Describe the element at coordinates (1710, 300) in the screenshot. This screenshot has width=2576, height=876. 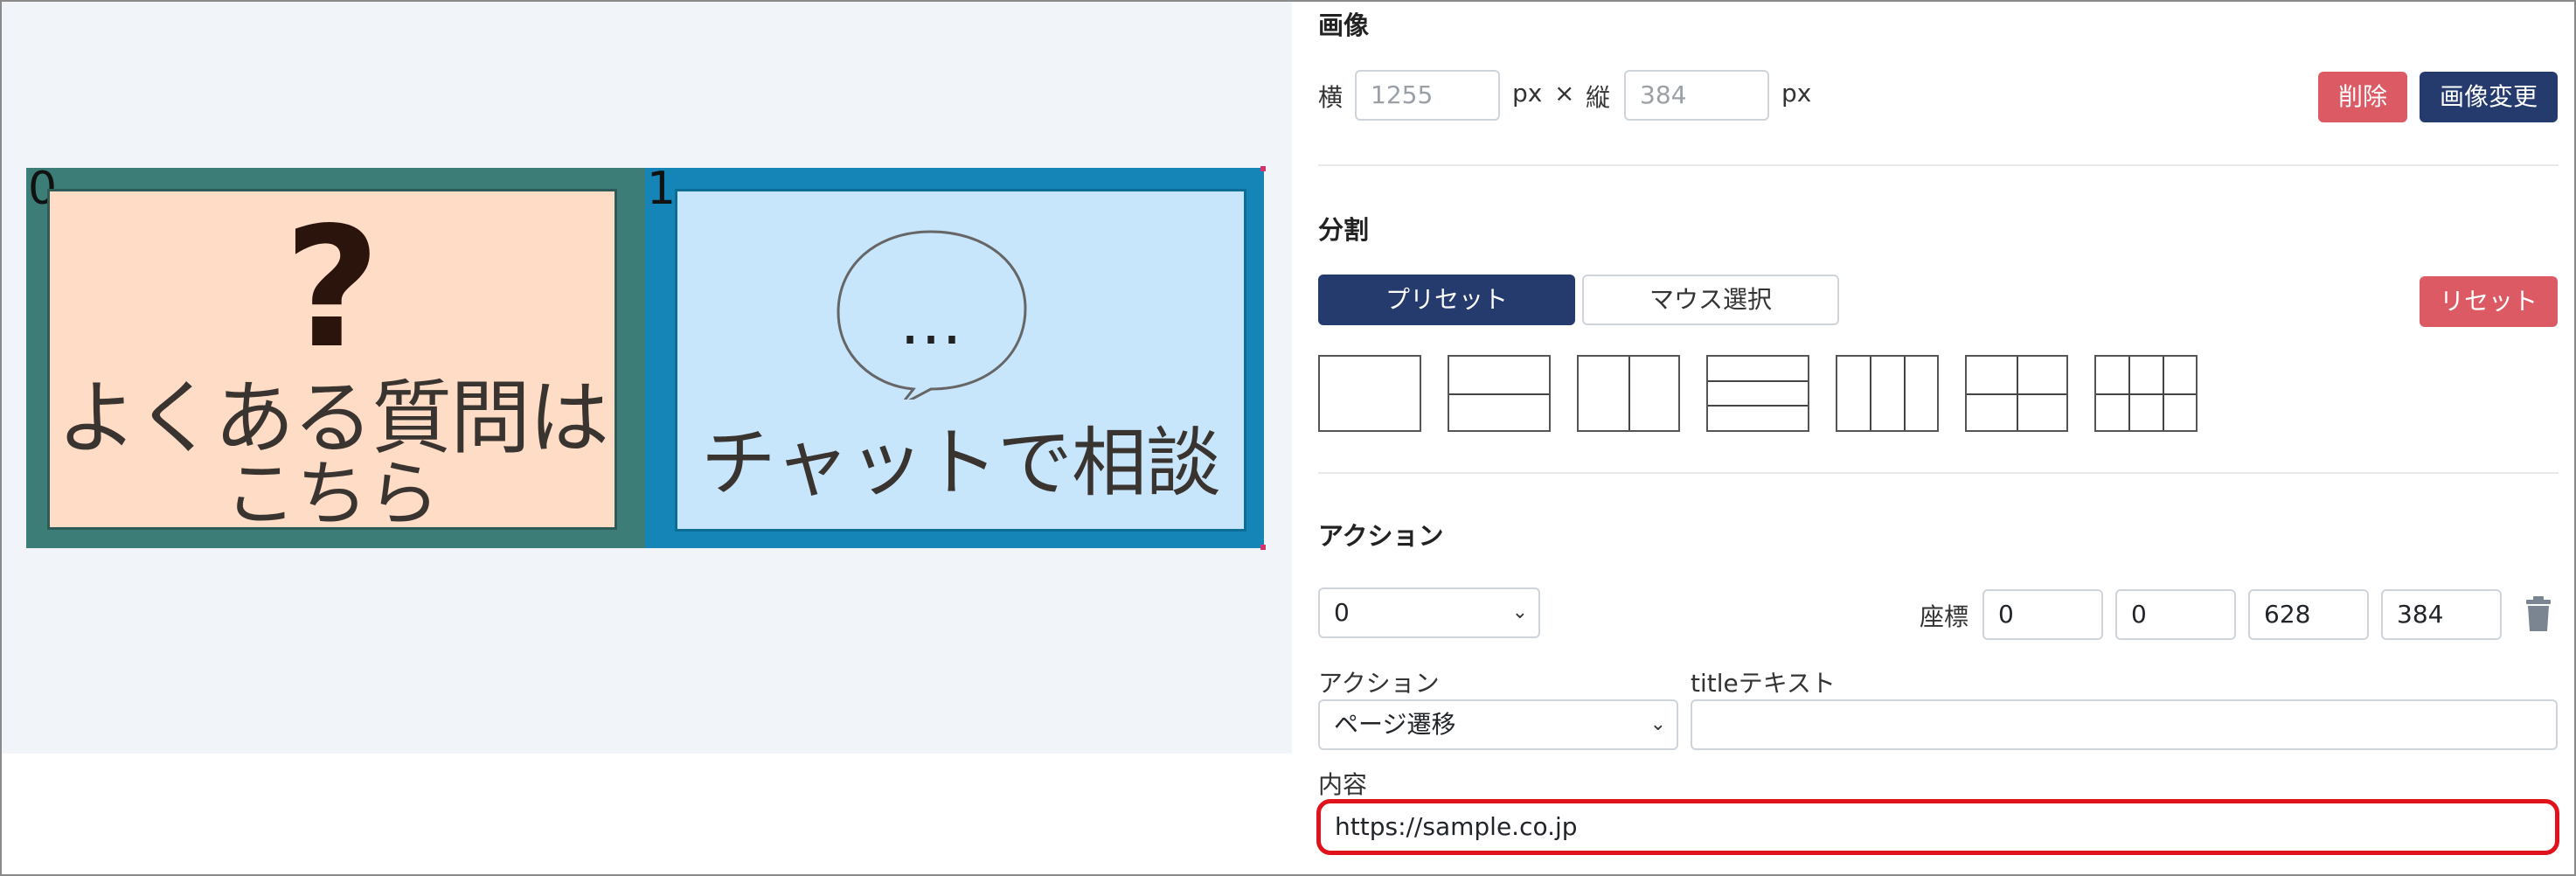
I see `tab-mouse-select: マウス選択` at that location.